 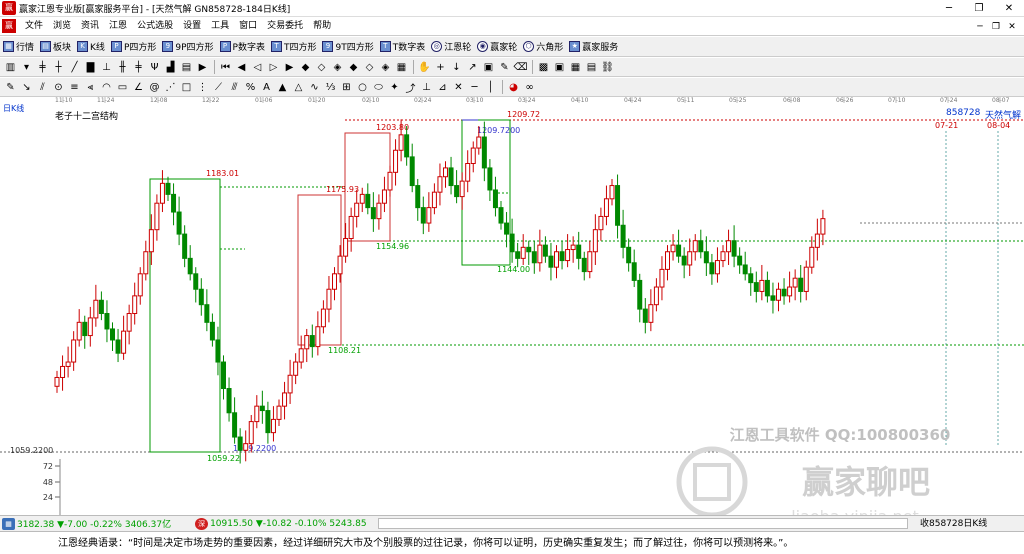 I want to click on color-icon: ◕, so click(x=513, y=87).